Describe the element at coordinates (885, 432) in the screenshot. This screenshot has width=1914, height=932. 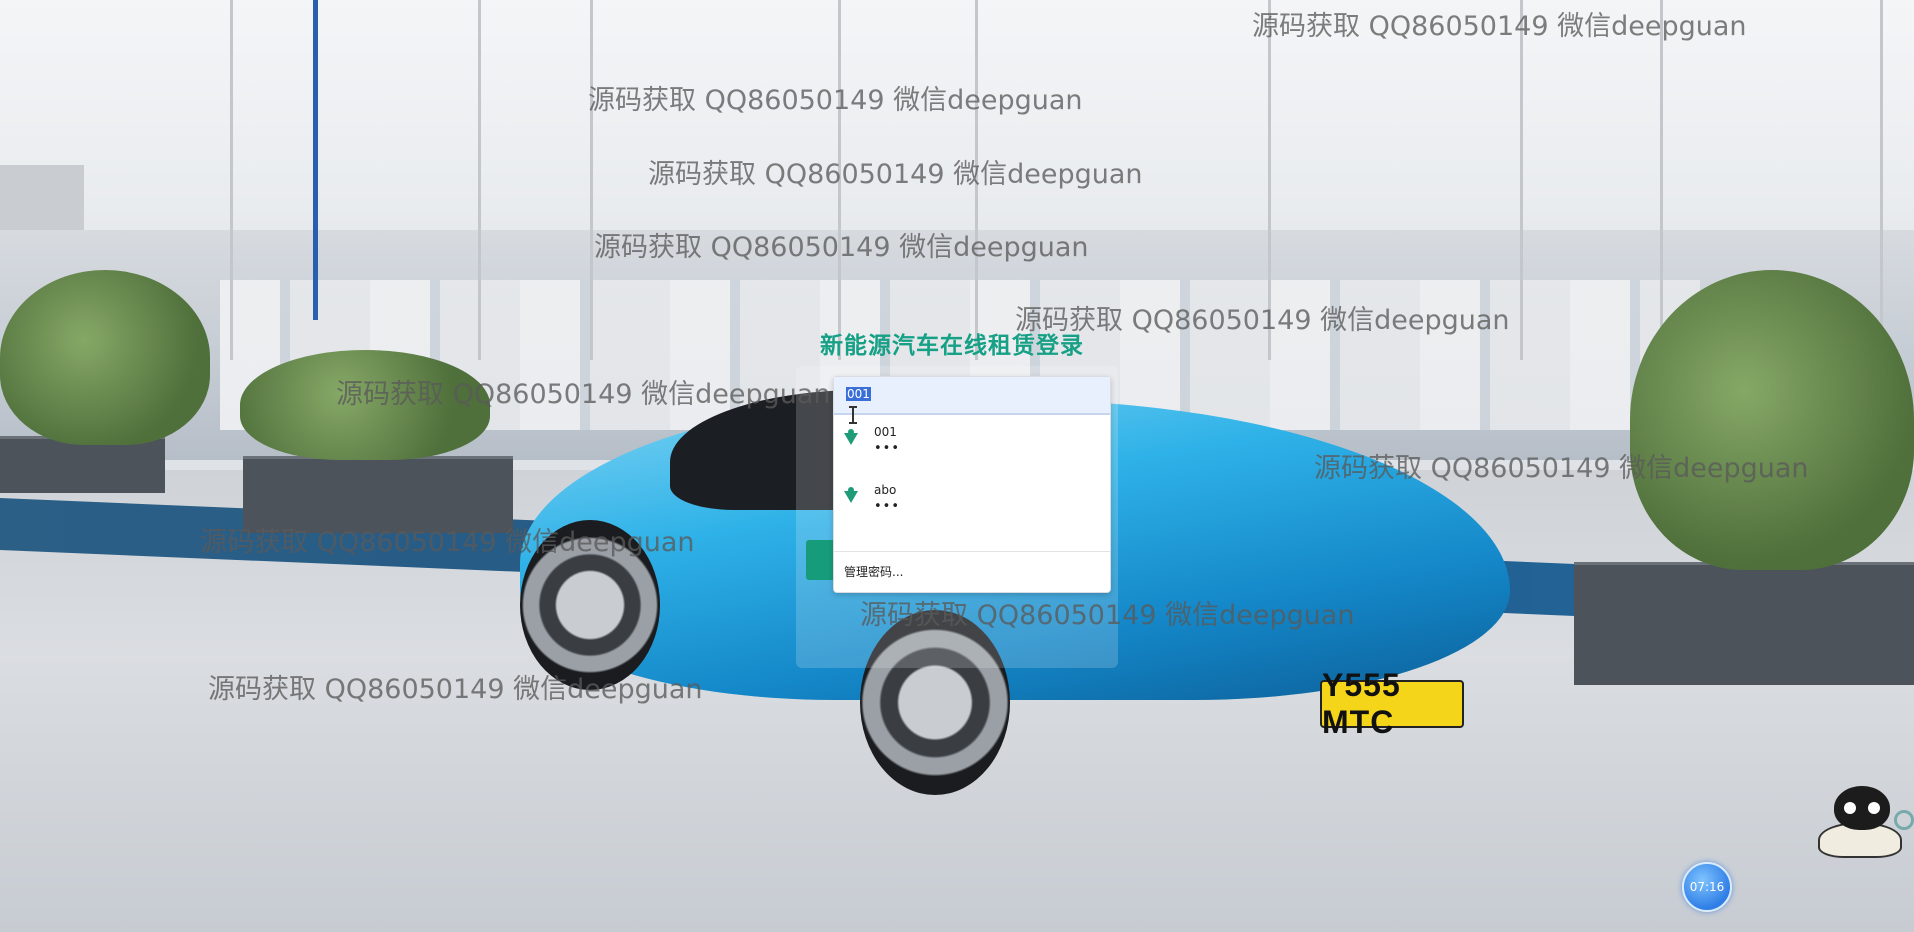
I see `saved-username: 001` at that location.